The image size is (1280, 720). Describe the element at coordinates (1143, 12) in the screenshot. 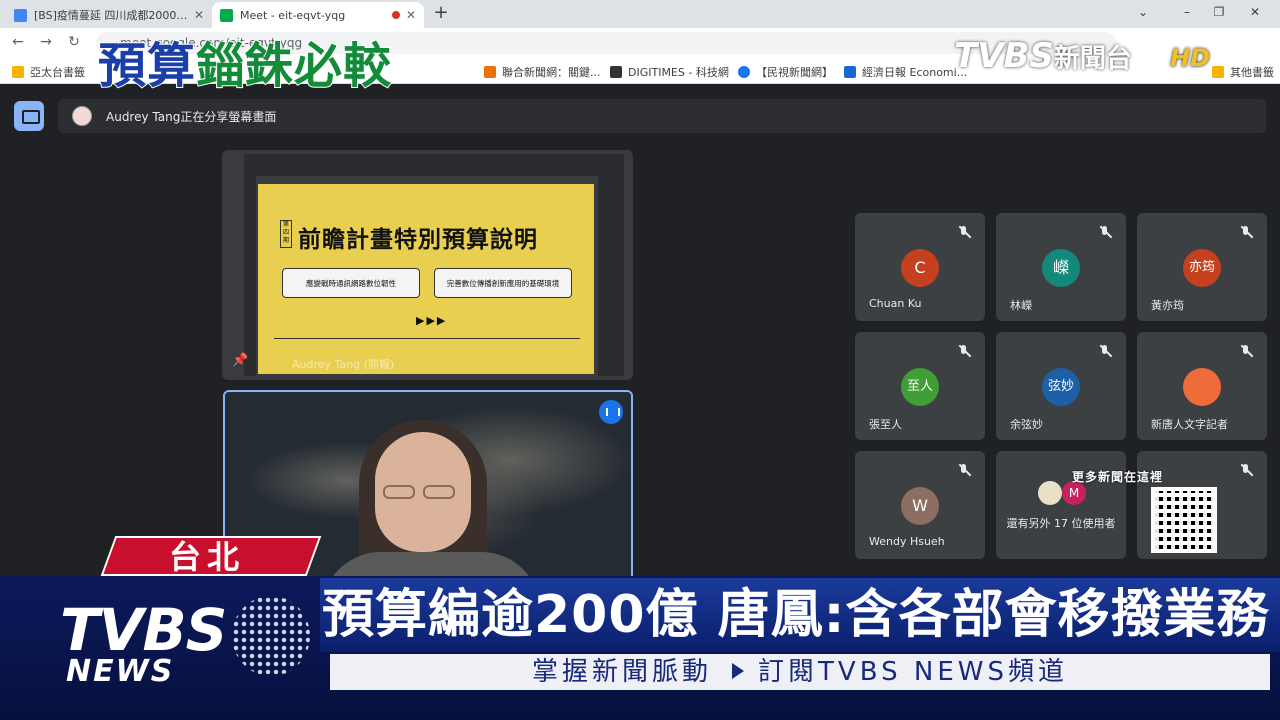

I see `tab-search-icon: ⌄` at that location.